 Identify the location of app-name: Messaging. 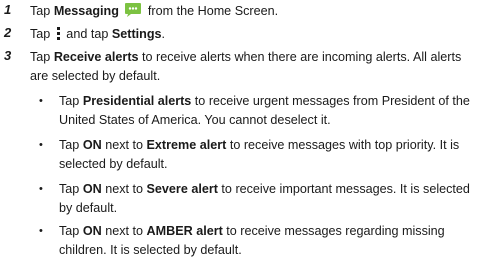
(86, 11).